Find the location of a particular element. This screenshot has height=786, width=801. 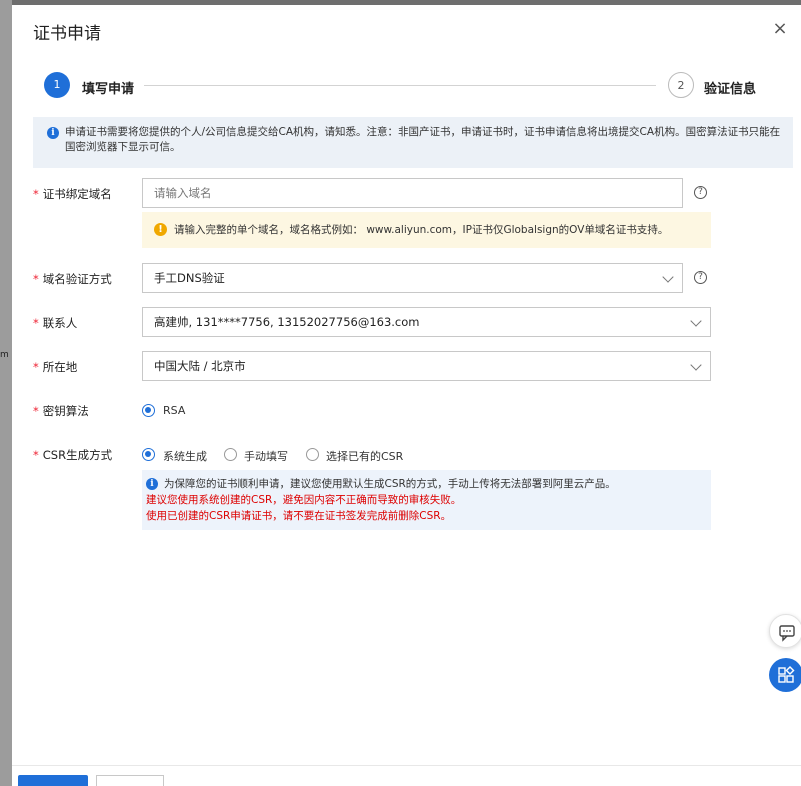

verify-method-label: * 域名验证方式 is located at coordinates (72, 279).